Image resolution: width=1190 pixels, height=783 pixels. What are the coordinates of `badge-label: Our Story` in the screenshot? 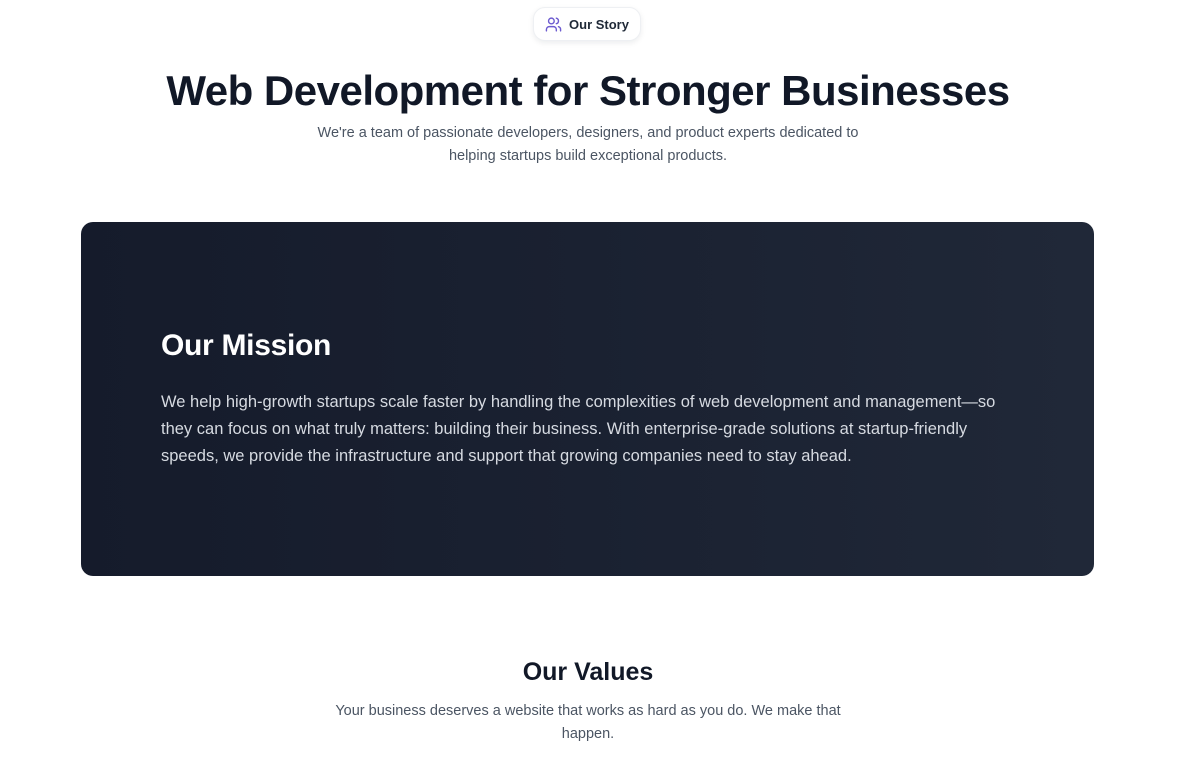 It's located at (599, 24).